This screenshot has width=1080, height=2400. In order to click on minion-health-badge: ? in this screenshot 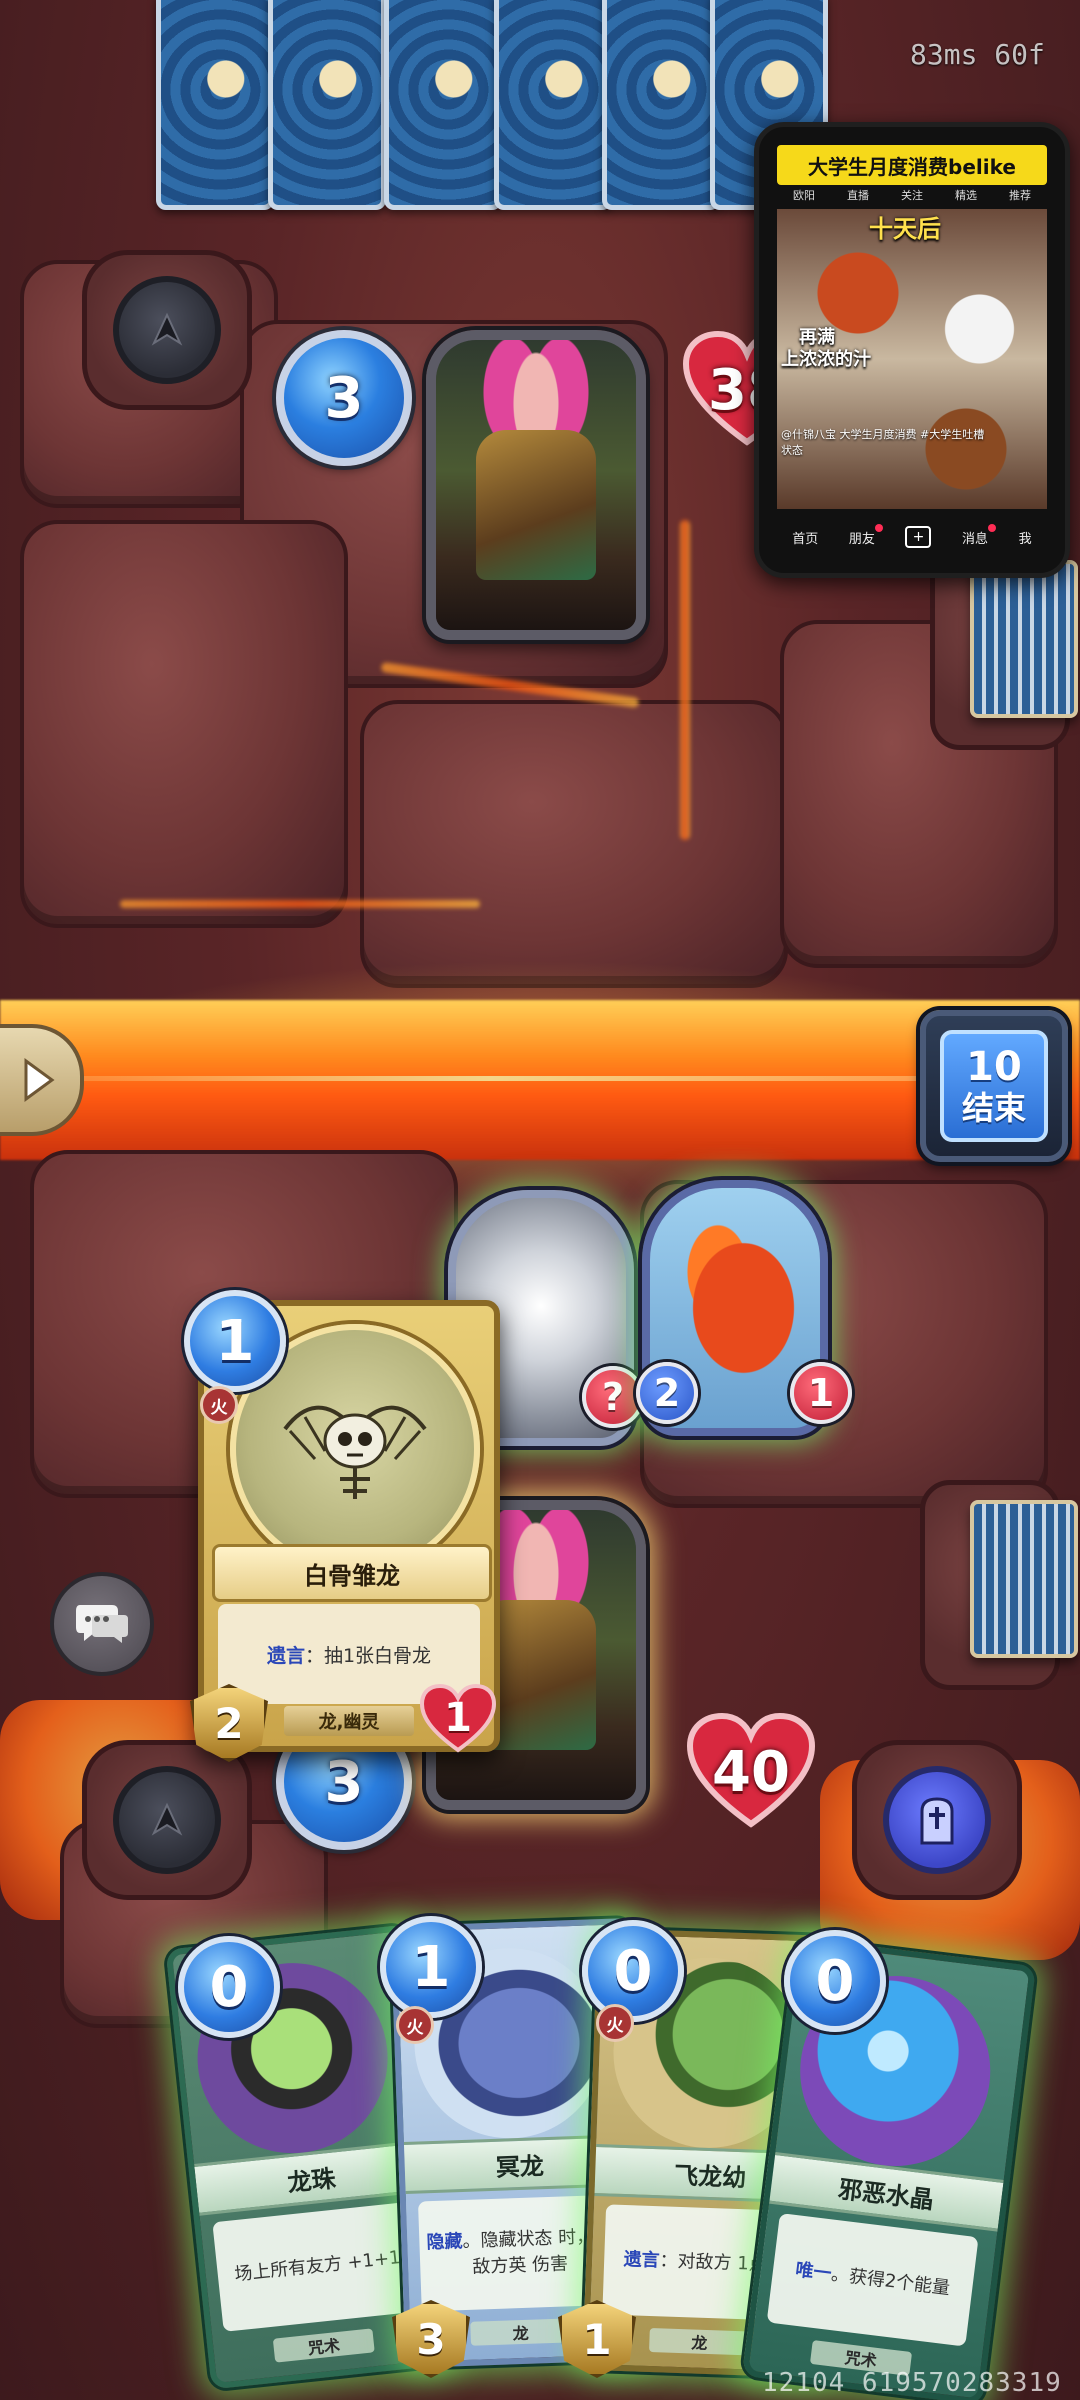, I will do `click(613, 1397)`.